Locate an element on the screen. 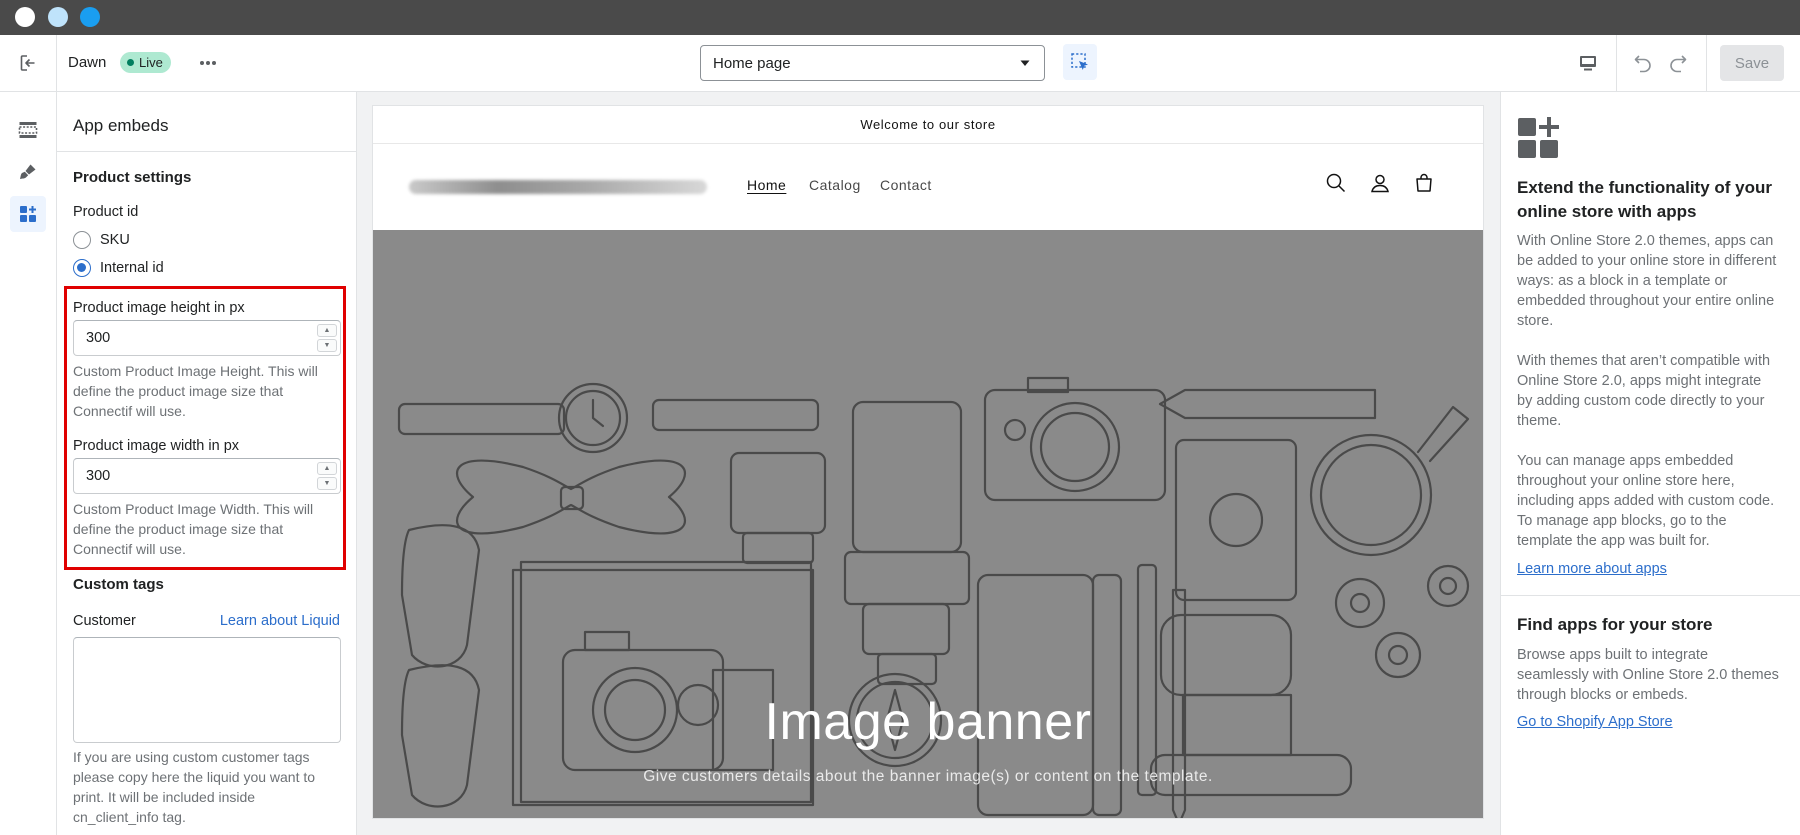 The width and height of the screenshot is (1800, 835). undo-icon is located at coordinates (1642, 64).